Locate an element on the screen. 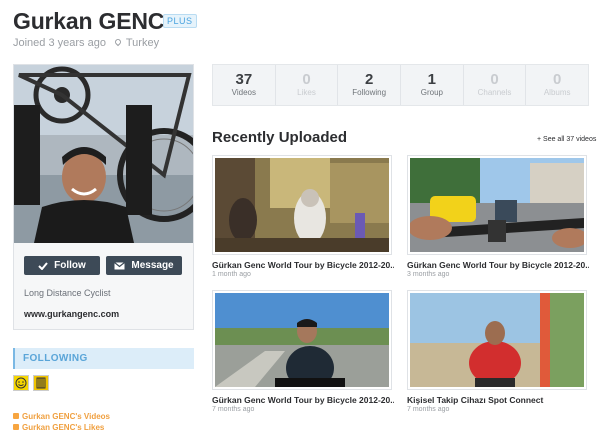 The image size is (600, 435). stat-likes: 0 Likes is located at coordinates (307, 85).